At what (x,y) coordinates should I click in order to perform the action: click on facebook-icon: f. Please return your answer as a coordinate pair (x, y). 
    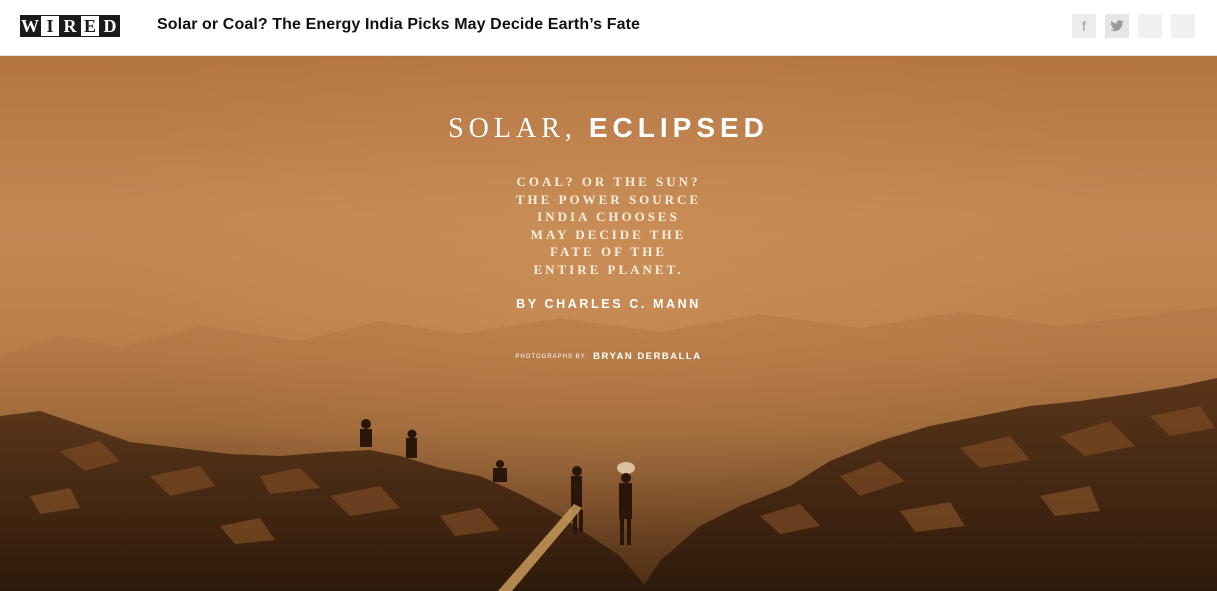
    Looking at the image, I should click on (1084, 26).